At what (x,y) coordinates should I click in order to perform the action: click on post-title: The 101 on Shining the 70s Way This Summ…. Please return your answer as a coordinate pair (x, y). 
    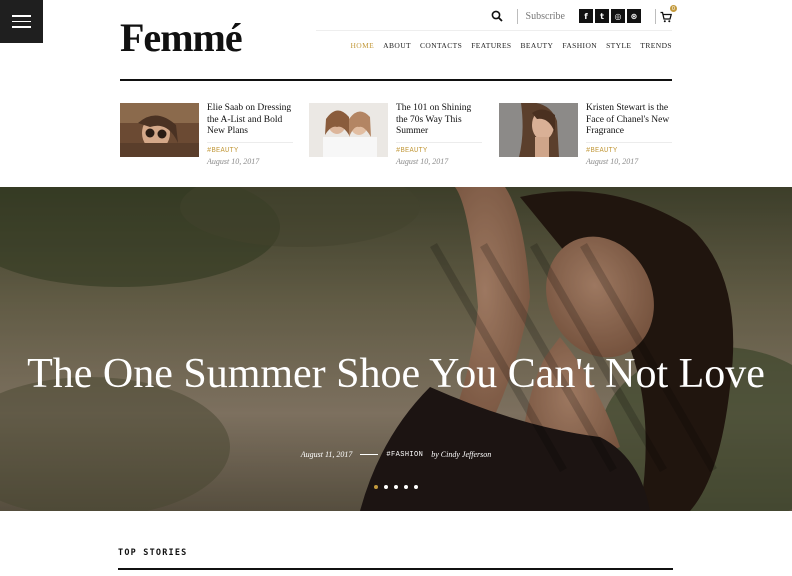
    Looking at the image, I should click on (439, 120).